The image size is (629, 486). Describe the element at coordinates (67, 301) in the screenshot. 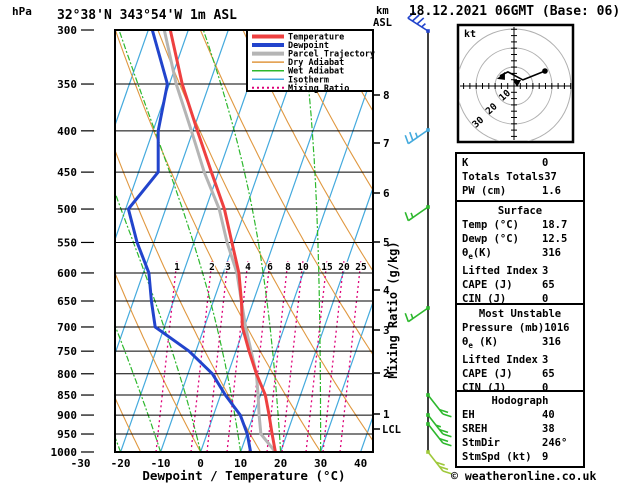

I see `pressure-tick-label: 650` at that location.